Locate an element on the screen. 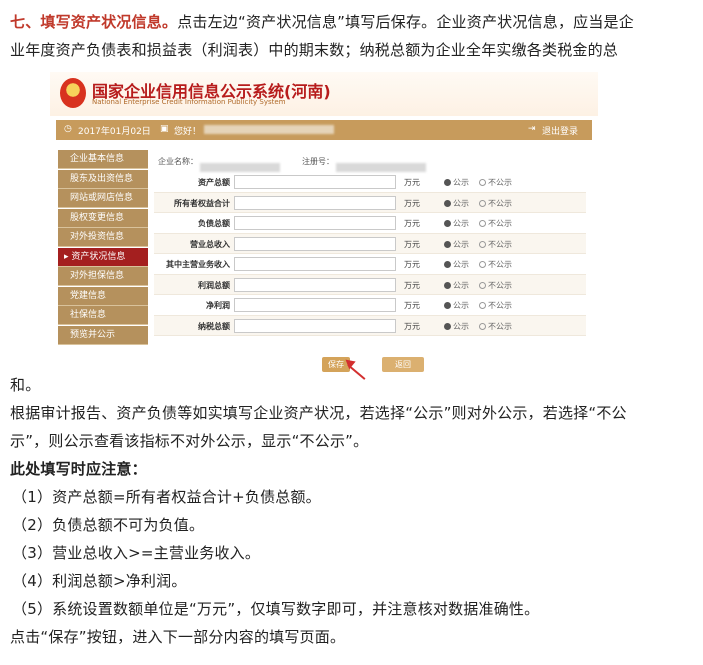  rule-3: （3）营业总收入>=主营业务收入。 is located at coordinates (136, 553).